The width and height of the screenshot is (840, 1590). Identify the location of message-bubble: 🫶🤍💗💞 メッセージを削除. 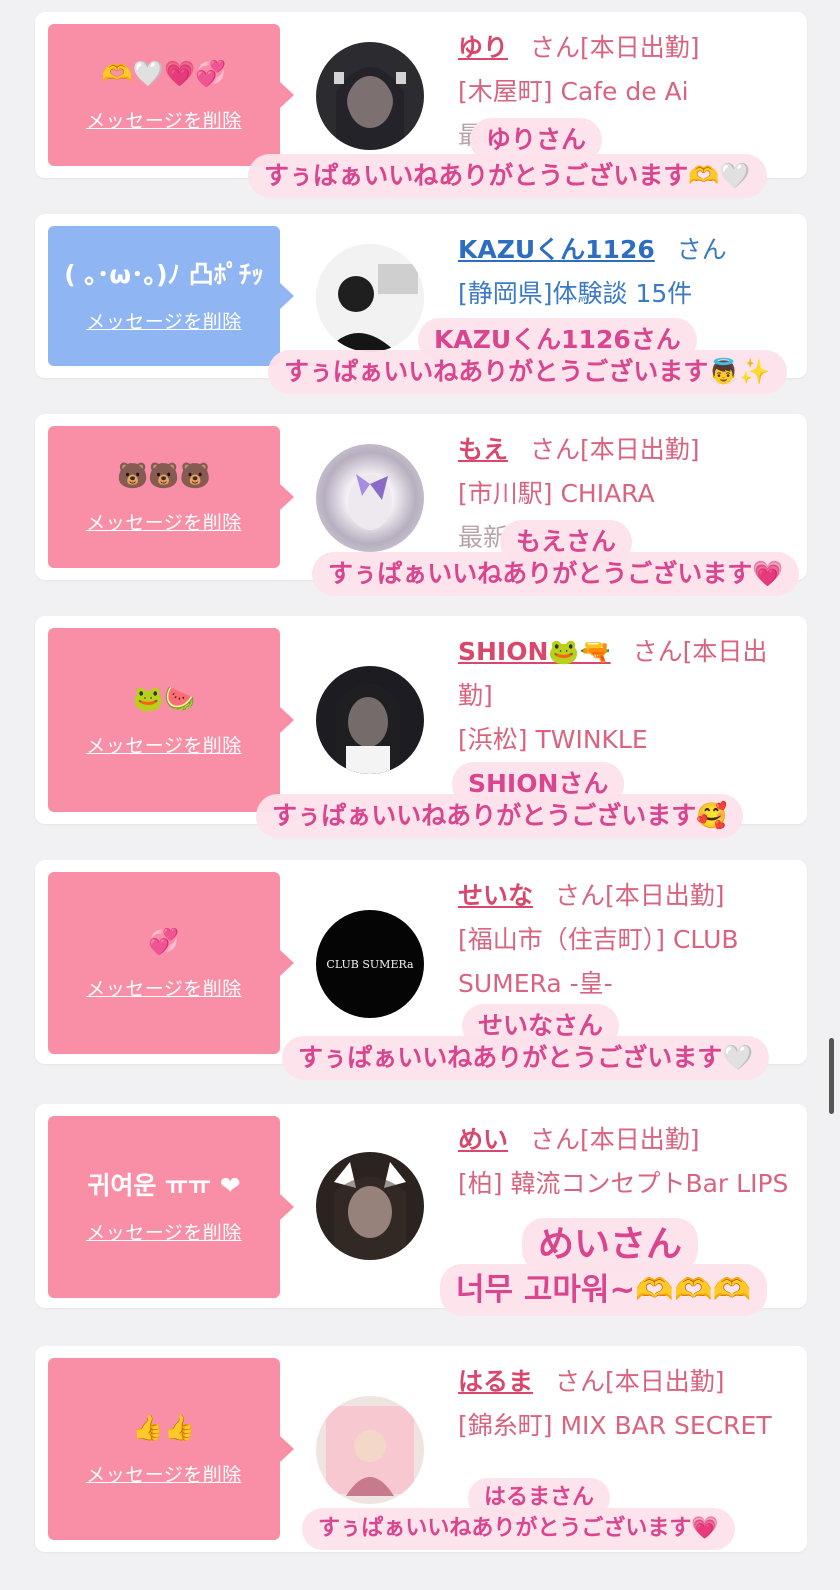
(164, 95).